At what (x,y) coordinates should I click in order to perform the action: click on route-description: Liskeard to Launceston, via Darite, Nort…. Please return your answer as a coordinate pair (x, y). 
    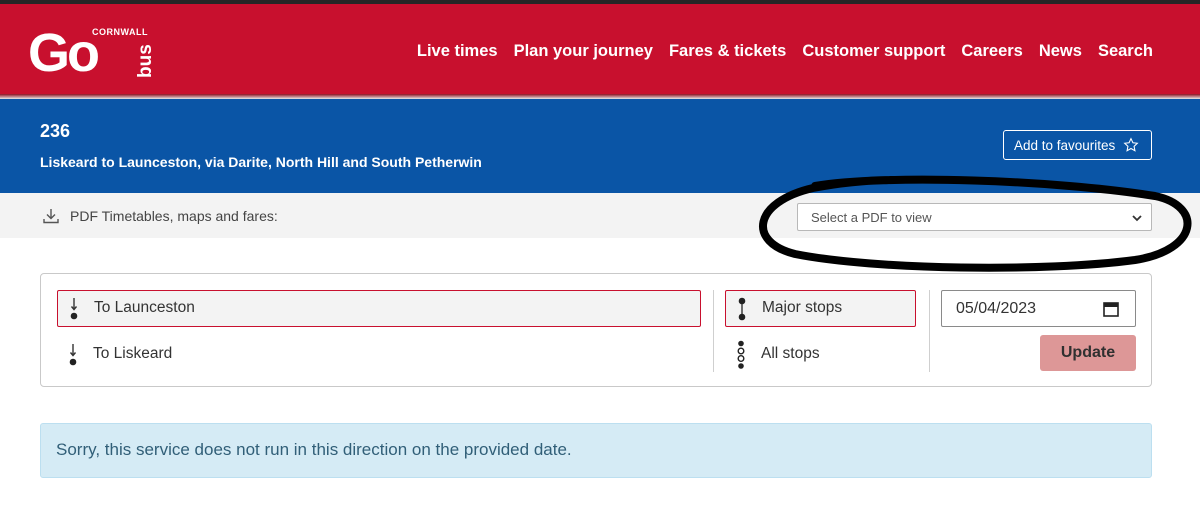
    Looking at the image, I should click on (261, 162).